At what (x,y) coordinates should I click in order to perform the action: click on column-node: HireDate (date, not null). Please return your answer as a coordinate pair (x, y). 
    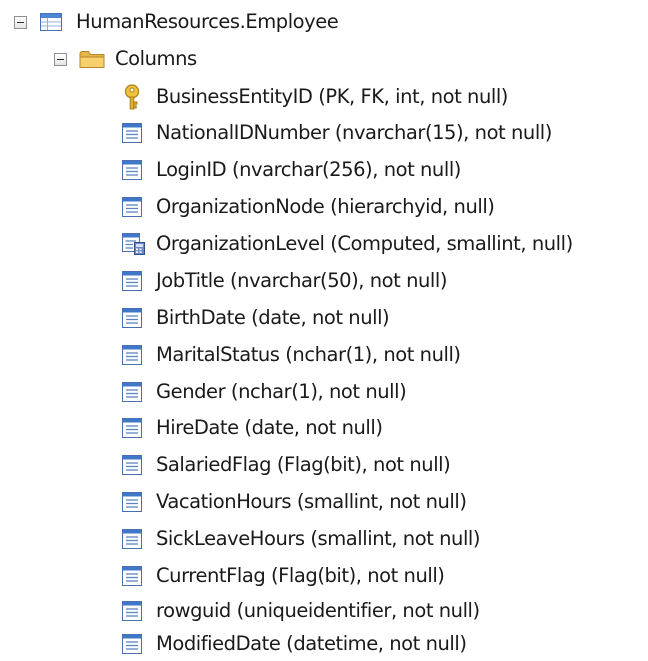
    Looking at the image, I should click on (252, 428).